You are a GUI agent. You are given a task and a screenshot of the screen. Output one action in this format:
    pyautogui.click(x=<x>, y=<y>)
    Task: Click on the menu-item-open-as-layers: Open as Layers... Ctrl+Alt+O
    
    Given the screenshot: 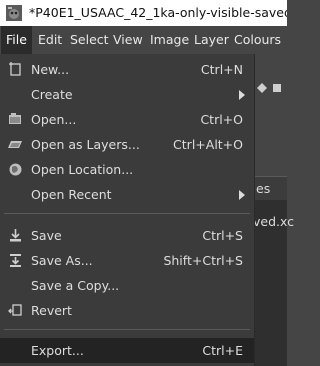 What is the action you would take?
    pyautogui.click(x=127, y=144)
    